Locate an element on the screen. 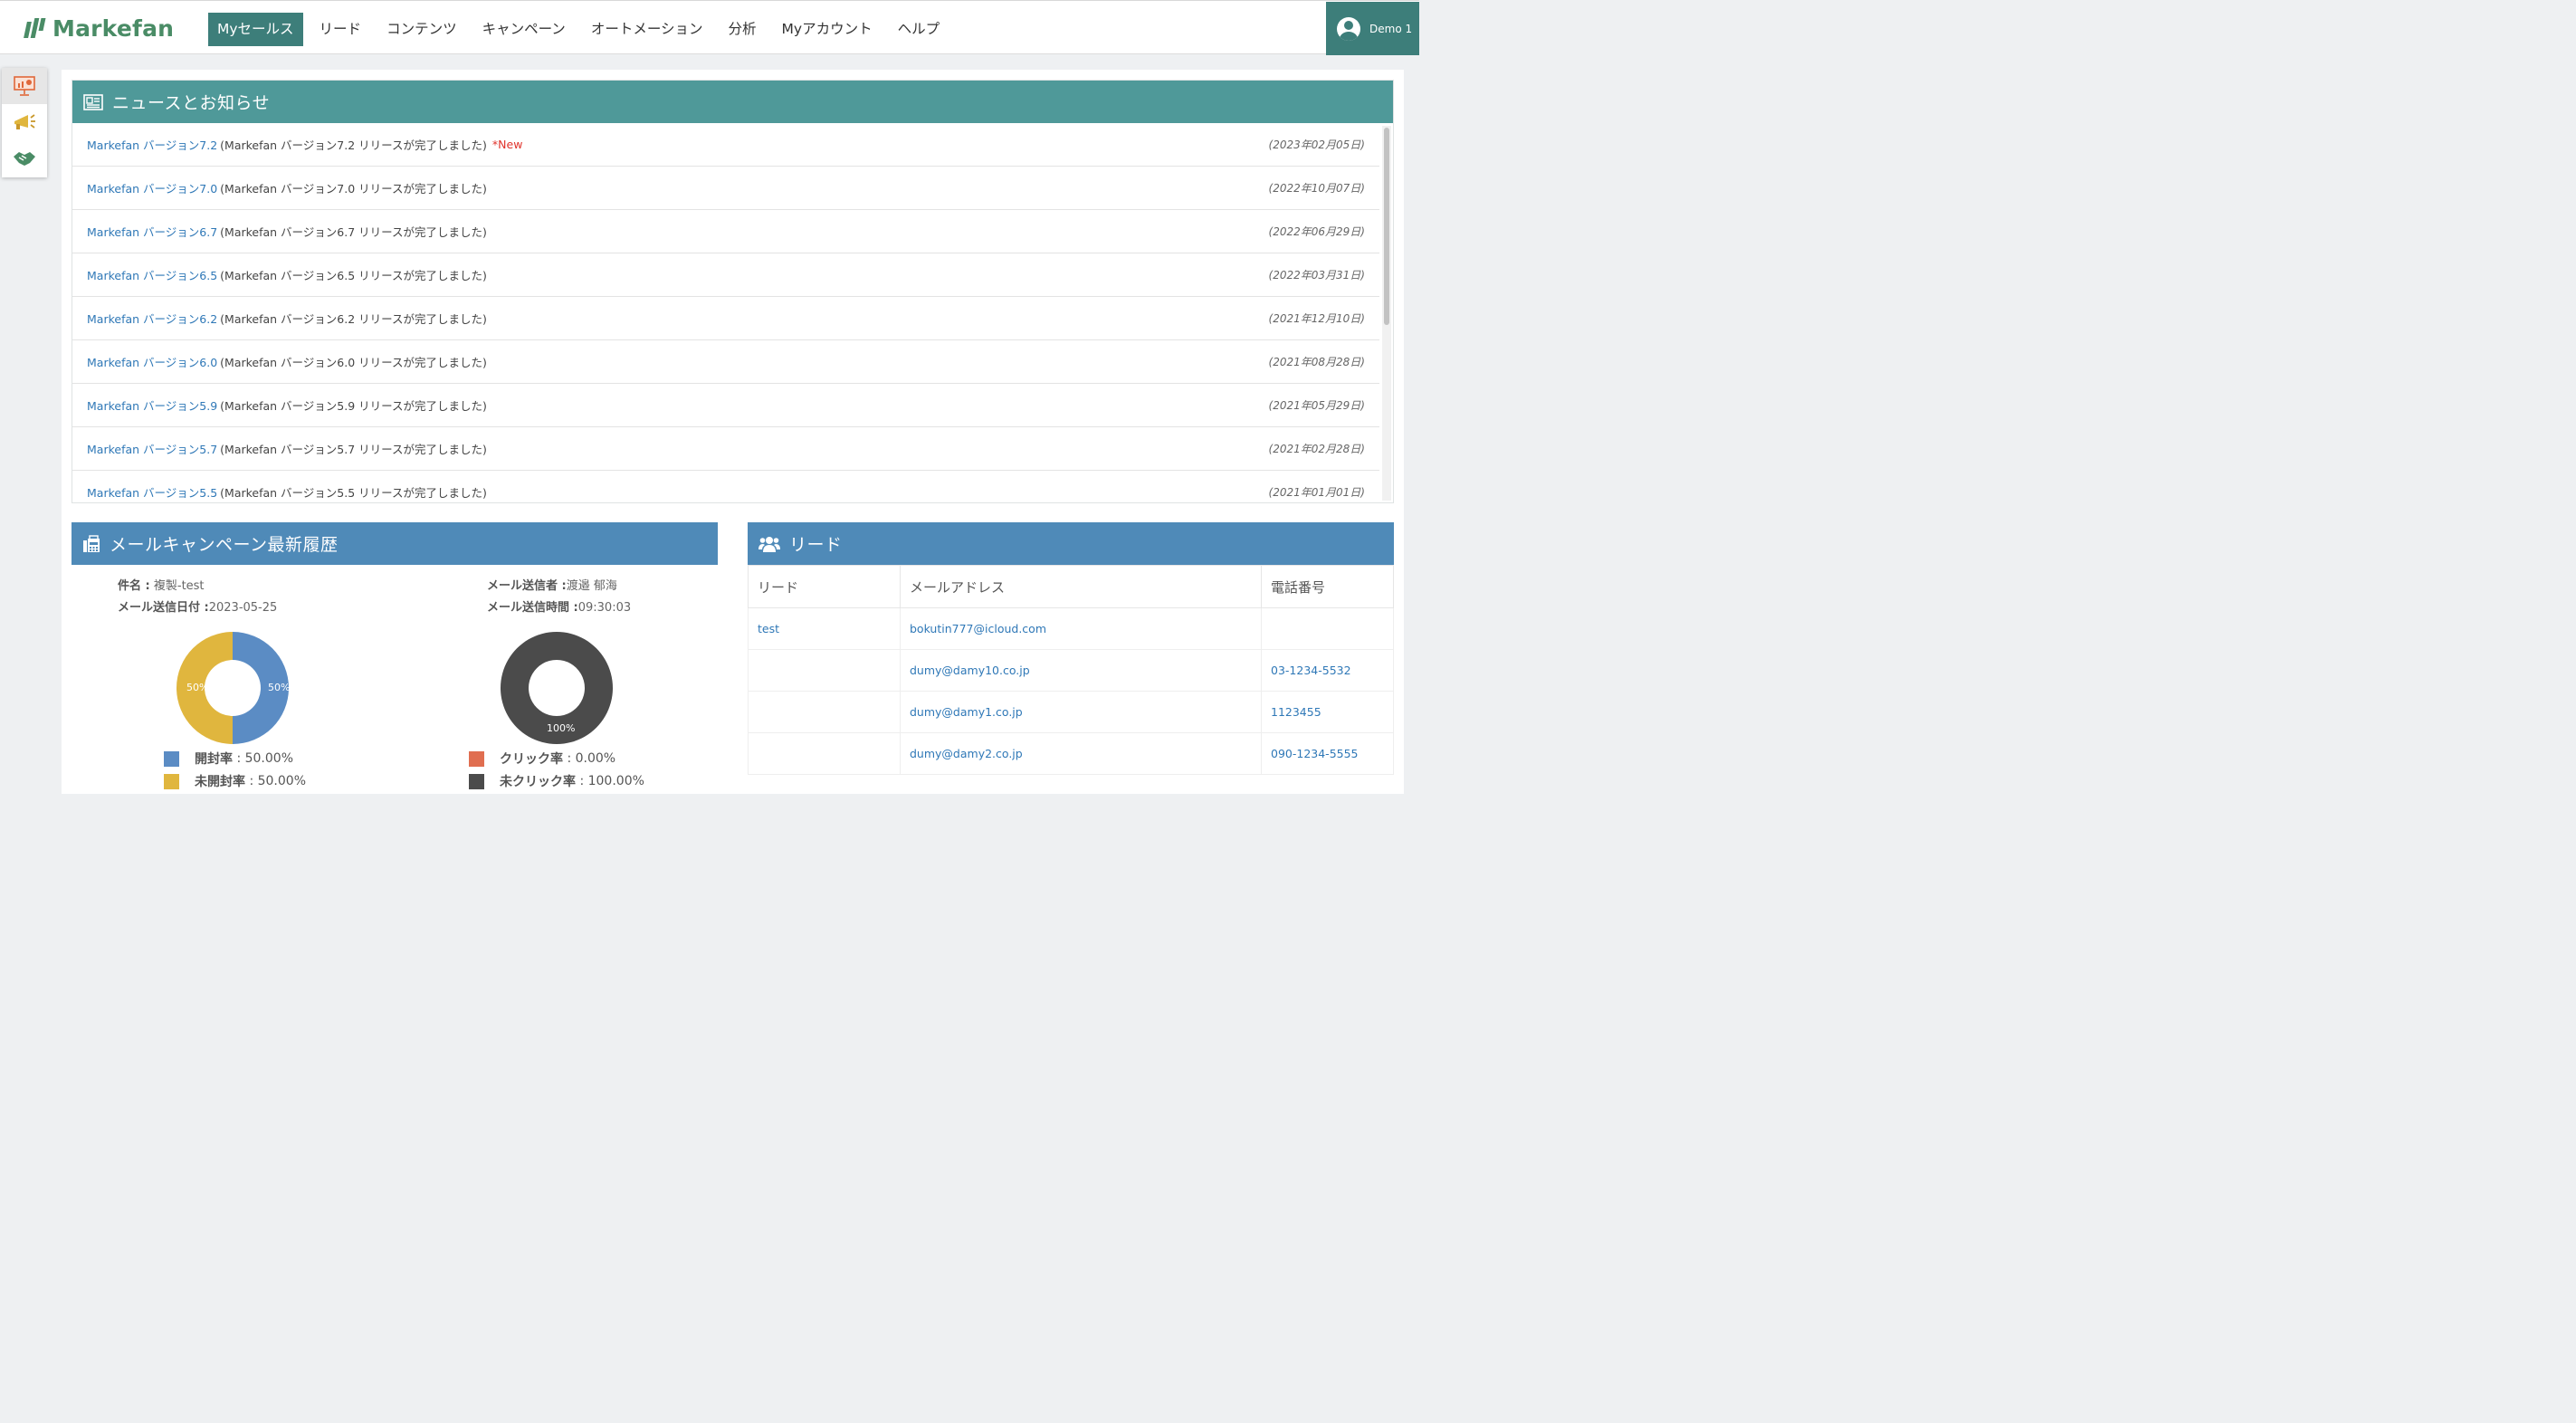 Image resolution: width=2576 pixels, height=1423 pixels. legend-noclick-label: 未クリック率 is located at coordinates (538, 782).